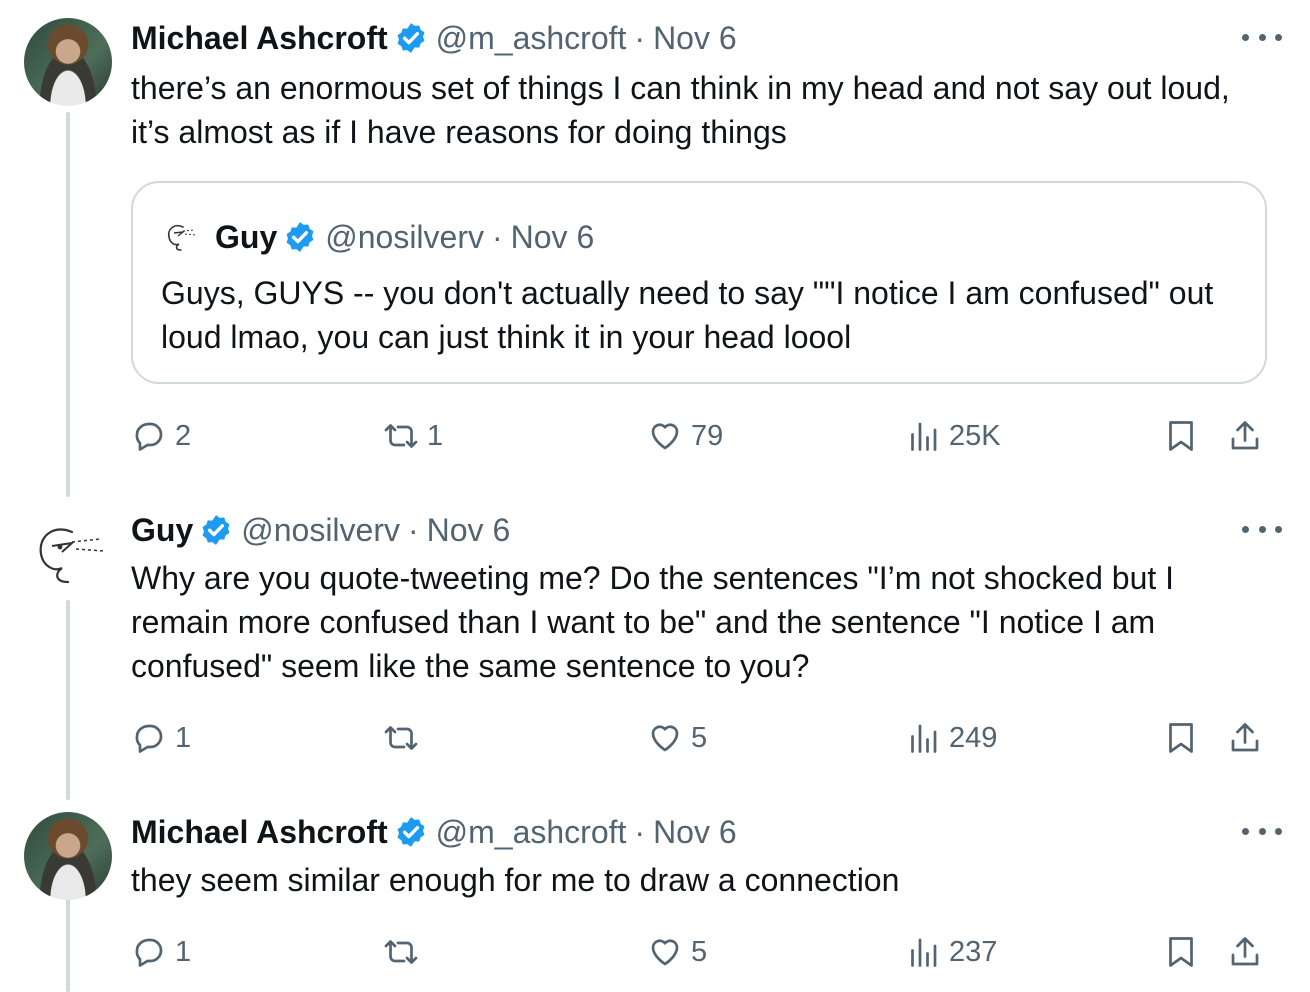  Describe the element at coordinates (553, 237) in the screenshot. I see `quote-date: Nov 6` at that location.